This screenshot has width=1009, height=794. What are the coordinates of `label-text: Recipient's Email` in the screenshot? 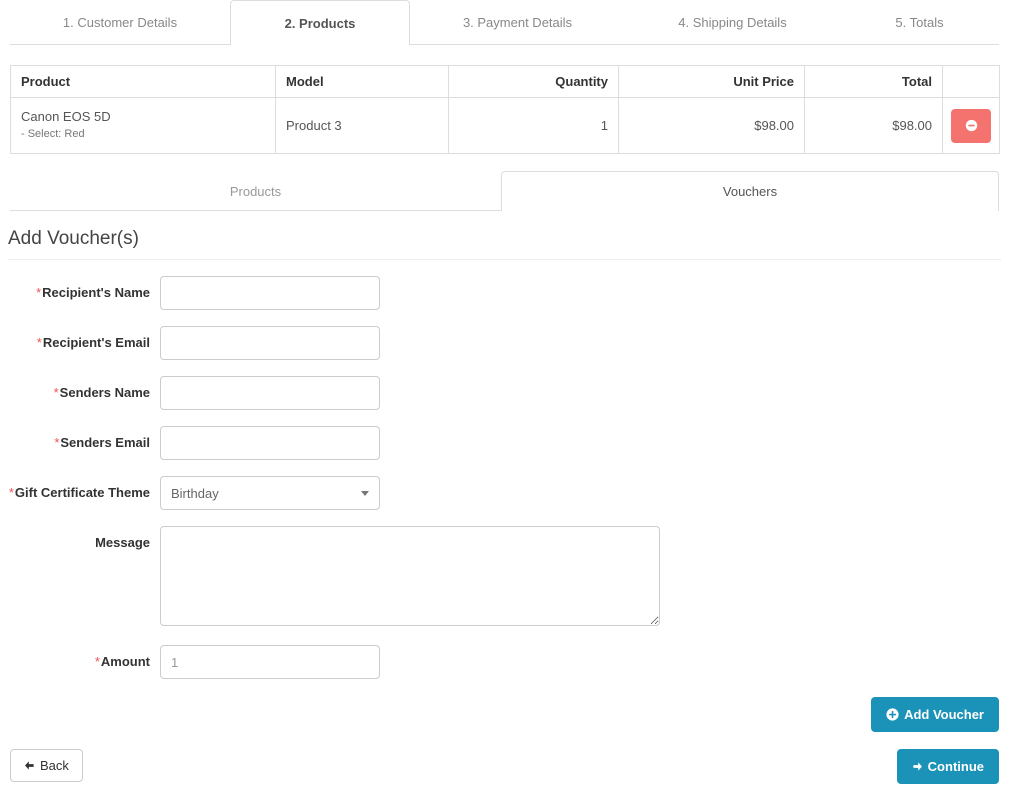 It's located at (96, 342).